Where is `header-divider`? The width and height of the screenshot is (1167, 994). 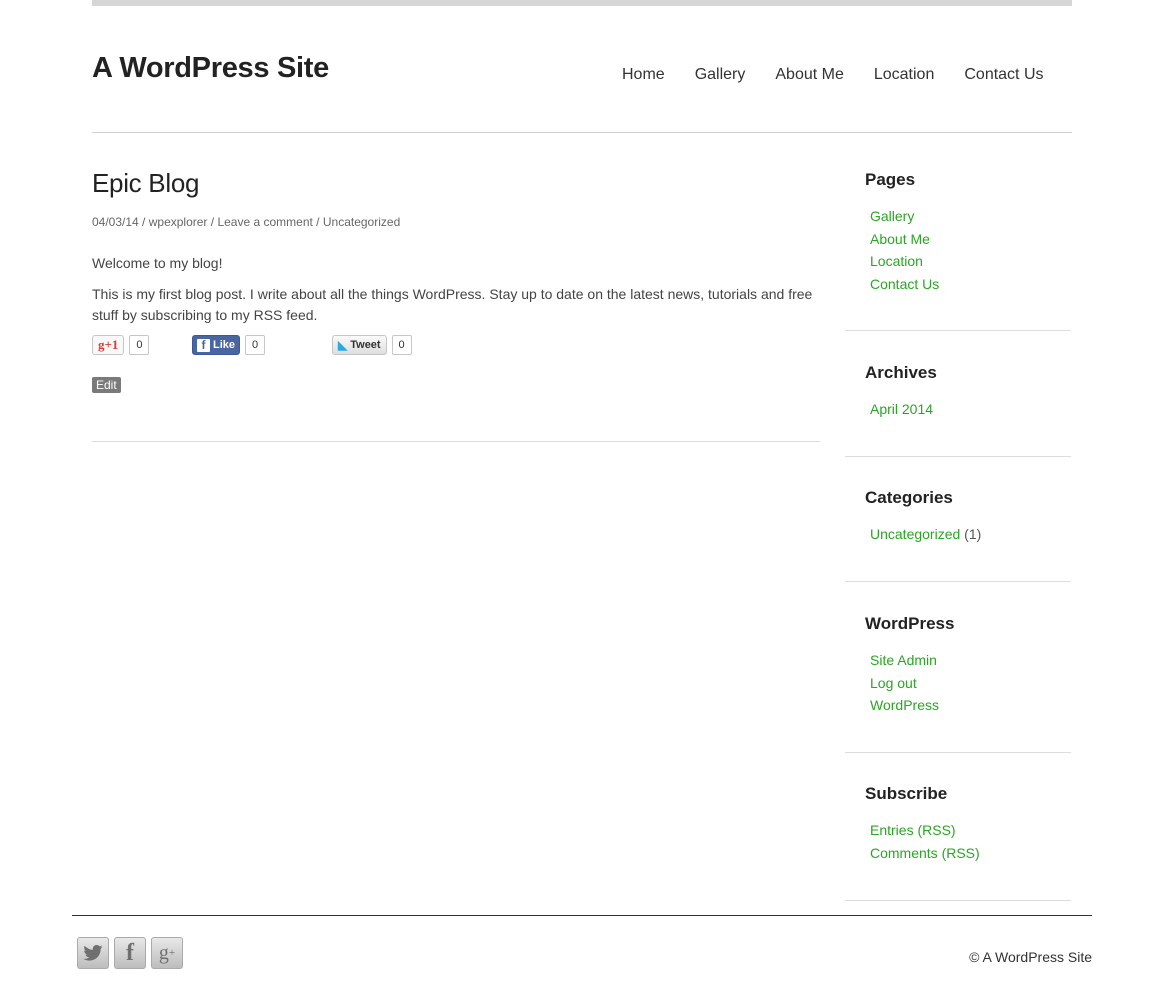
header-divider is located at coordinates (582, 132).